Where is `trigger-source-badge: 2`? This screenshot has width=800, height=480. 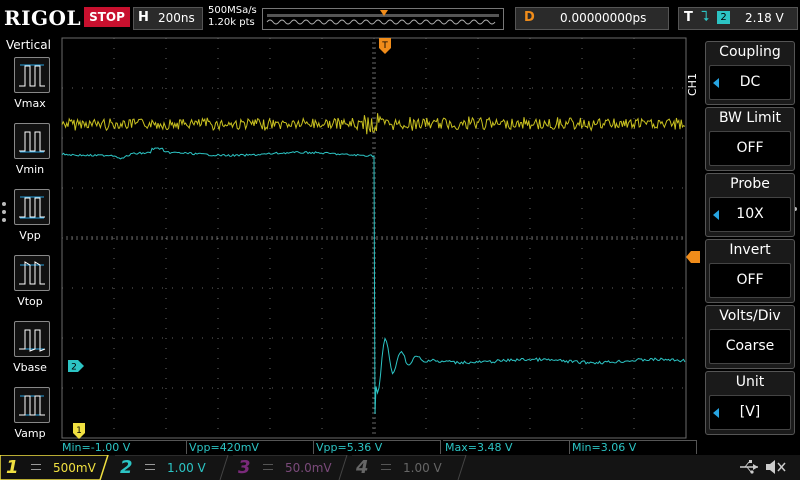 trigger-source-badge: 2 is located at coordinates (723, 17).